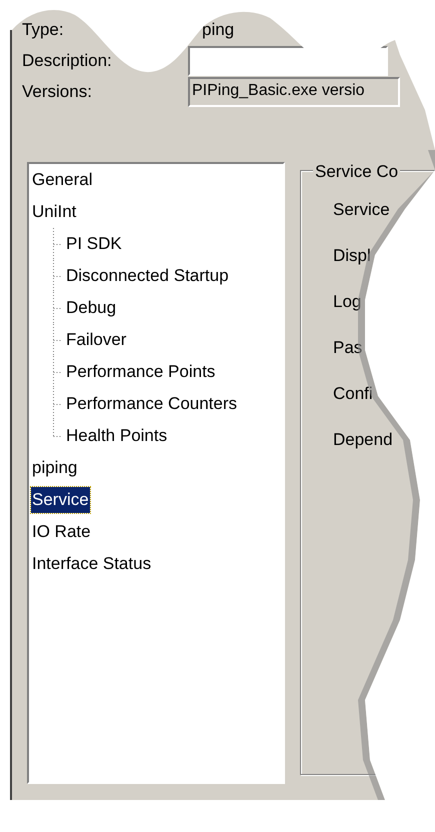 This screenshot has height=832, width=435. I want to click on tree-item: Performance Counters, so click(151, 404).